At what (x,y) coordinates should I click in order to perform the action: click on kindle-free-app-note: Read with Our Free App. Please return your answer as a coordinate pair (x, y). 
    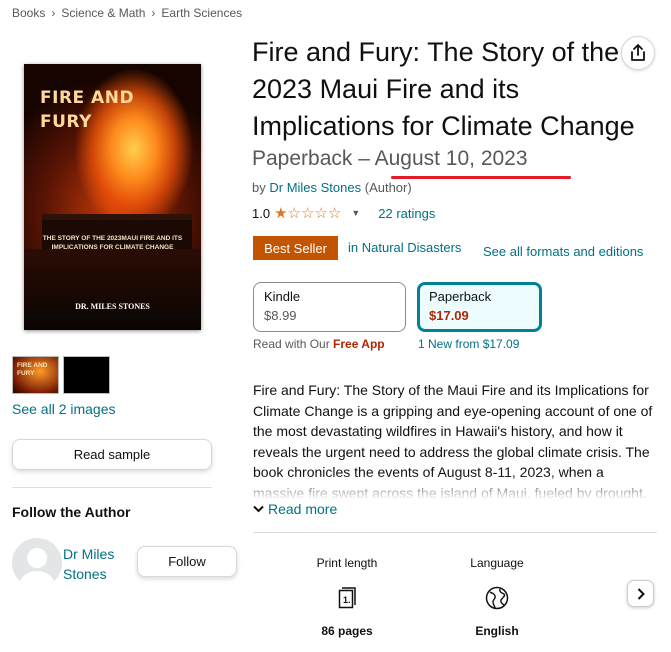
    Looking at the image, I should click on (319, 344).